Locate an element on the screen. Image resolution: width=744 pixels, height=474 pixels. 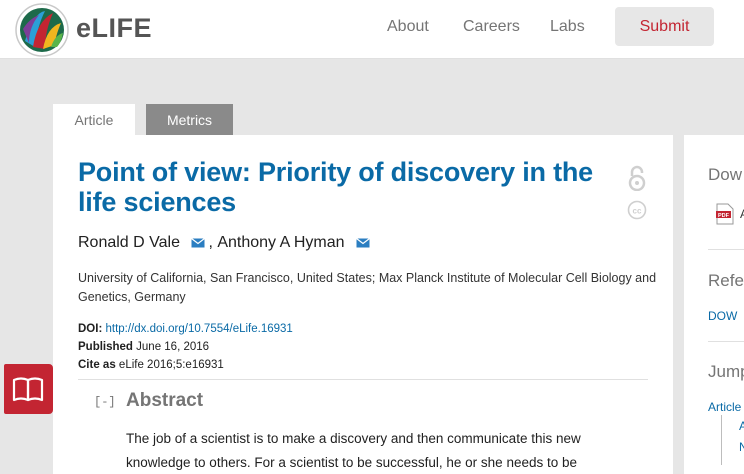
logo-text: eLIFE is located at coordinates (114, 28).